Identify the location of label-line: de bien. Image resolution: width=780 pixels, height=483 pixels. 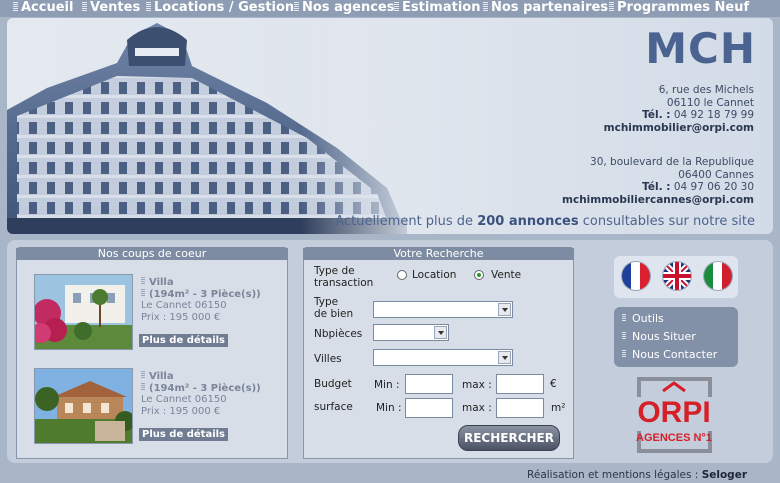
(334, 314).